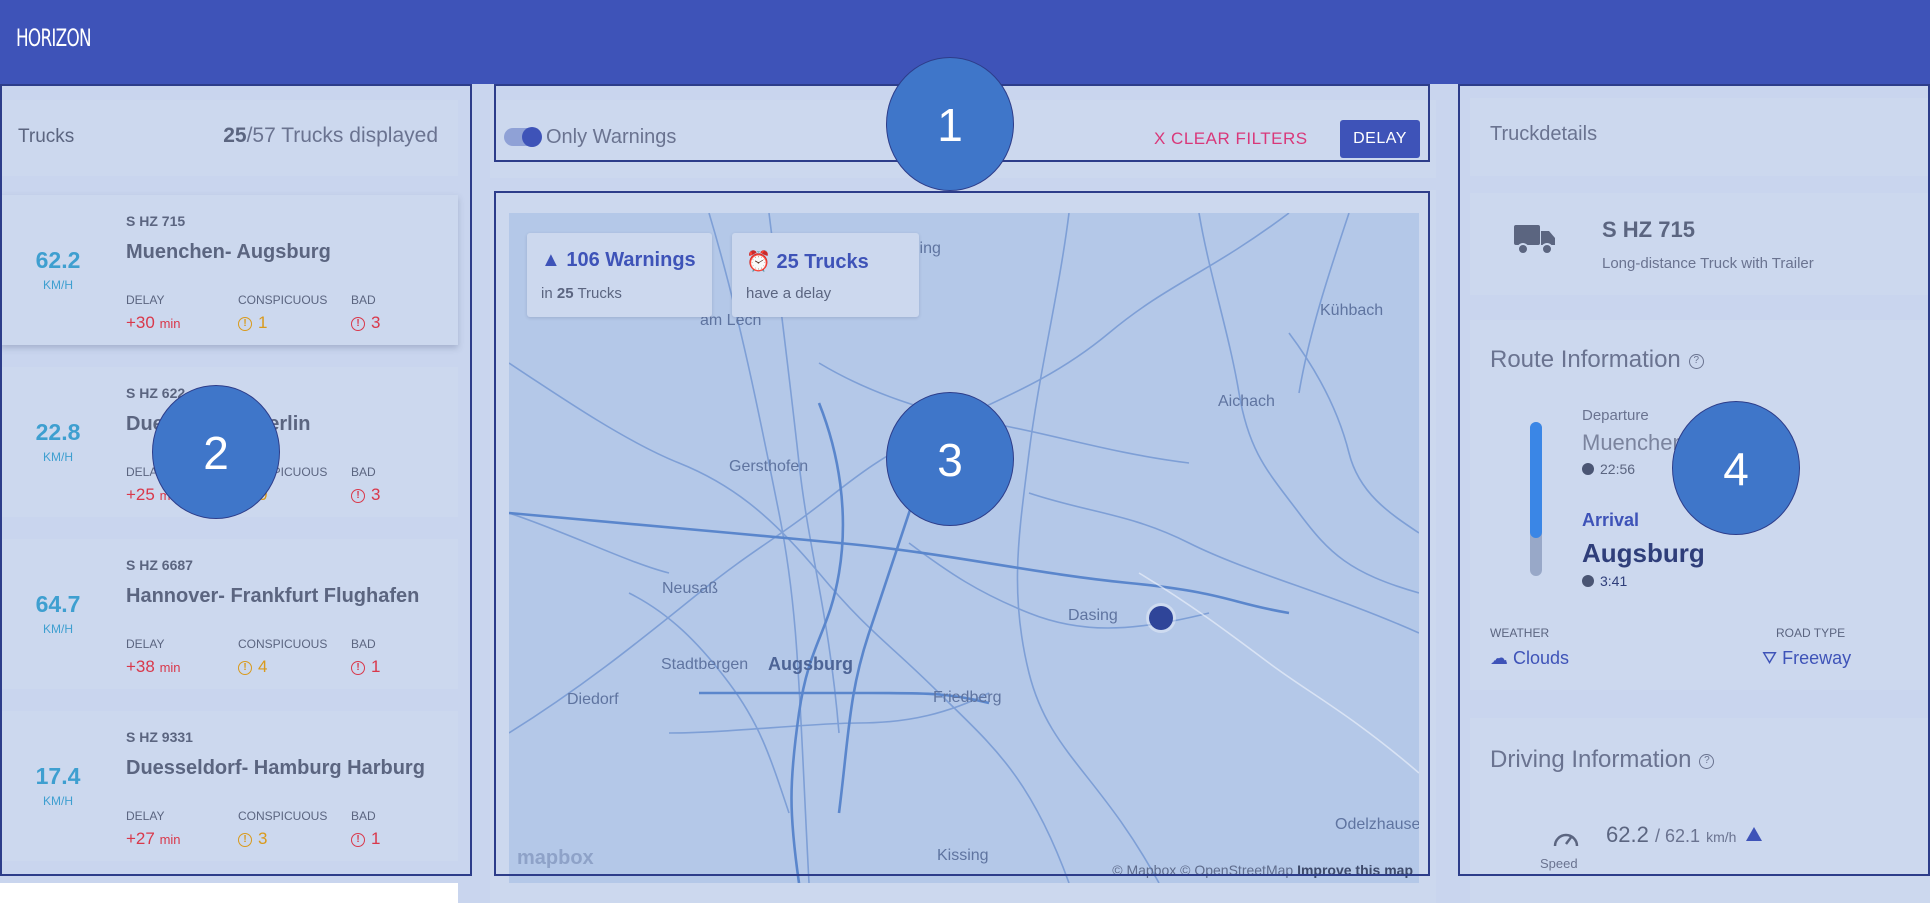 The height and width of the screenshot is (903, 1930). Describe the element at coordinates (153, 666) in the screenshot. I see `delay-value: +38 min` at that location.